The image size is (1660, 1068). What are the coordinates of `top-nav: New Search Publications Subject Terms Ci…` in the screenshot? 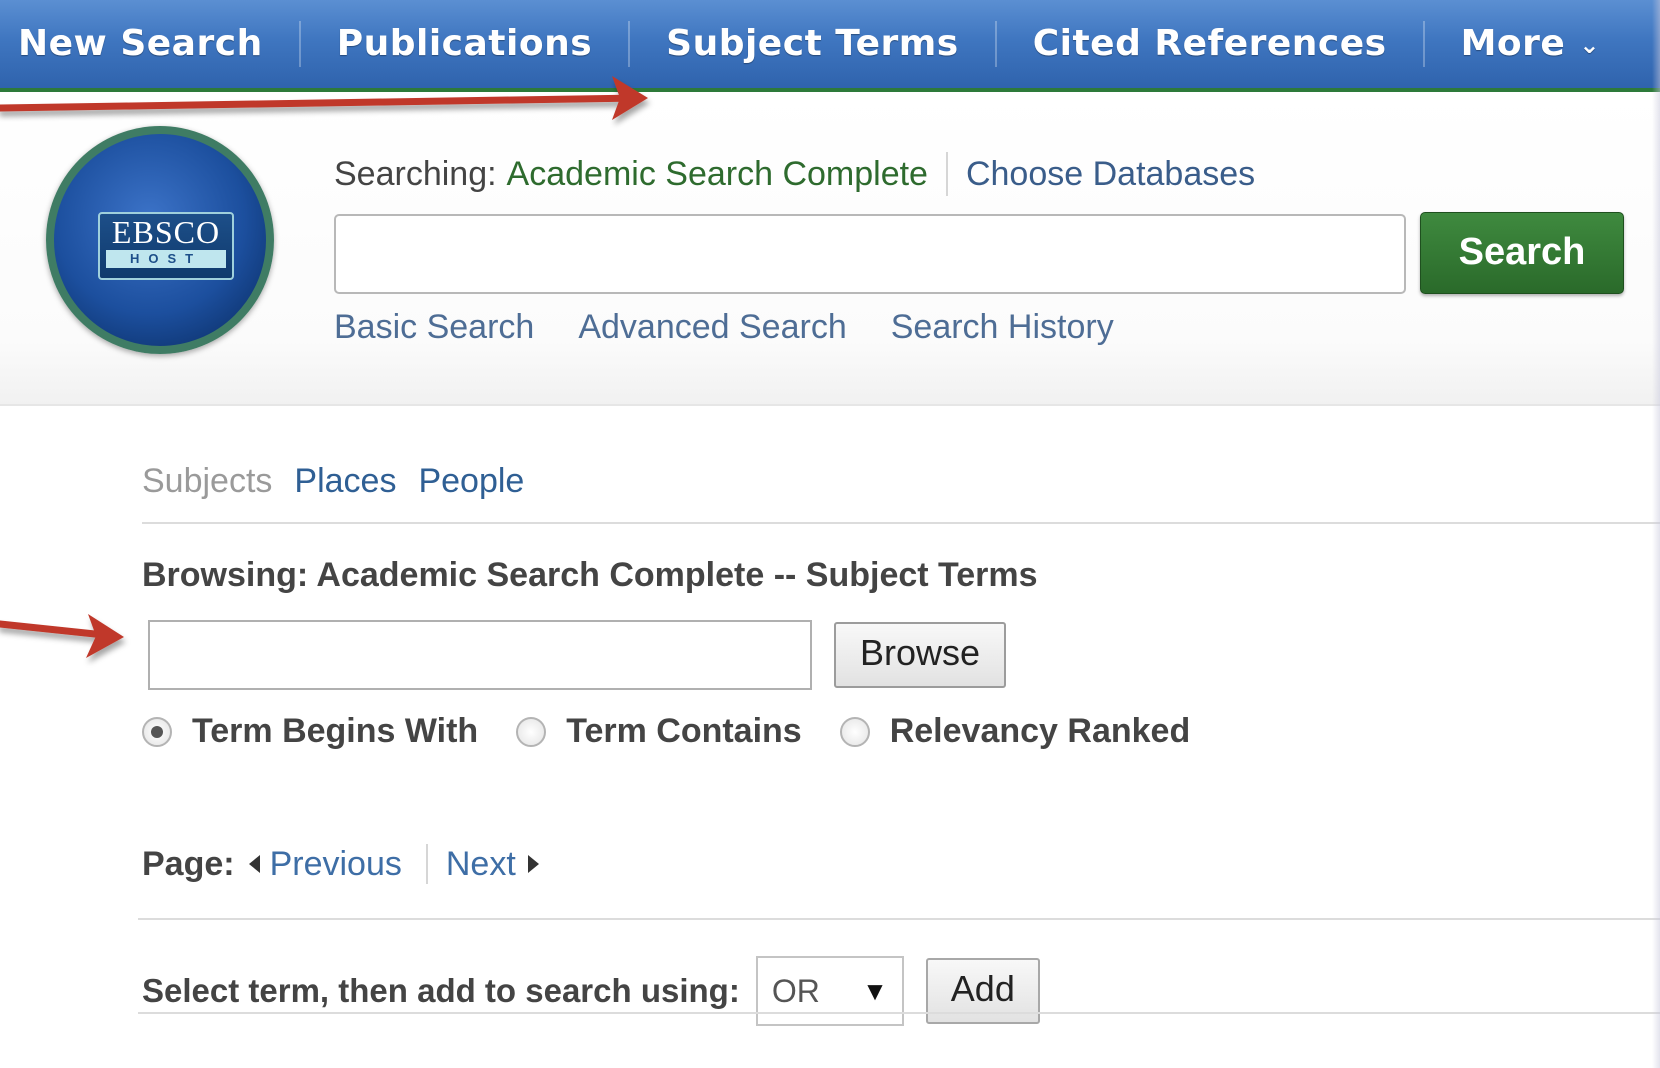 It's located at (830, 46).